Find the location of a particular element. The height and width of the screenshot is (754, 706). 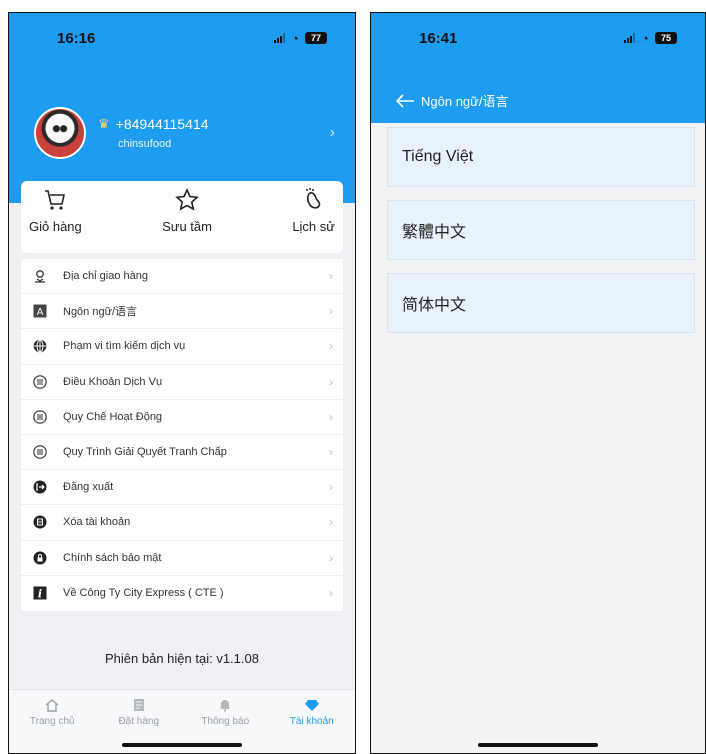

status-bar: 16:16 ◔ 77 is located at coordinates (182, 38).